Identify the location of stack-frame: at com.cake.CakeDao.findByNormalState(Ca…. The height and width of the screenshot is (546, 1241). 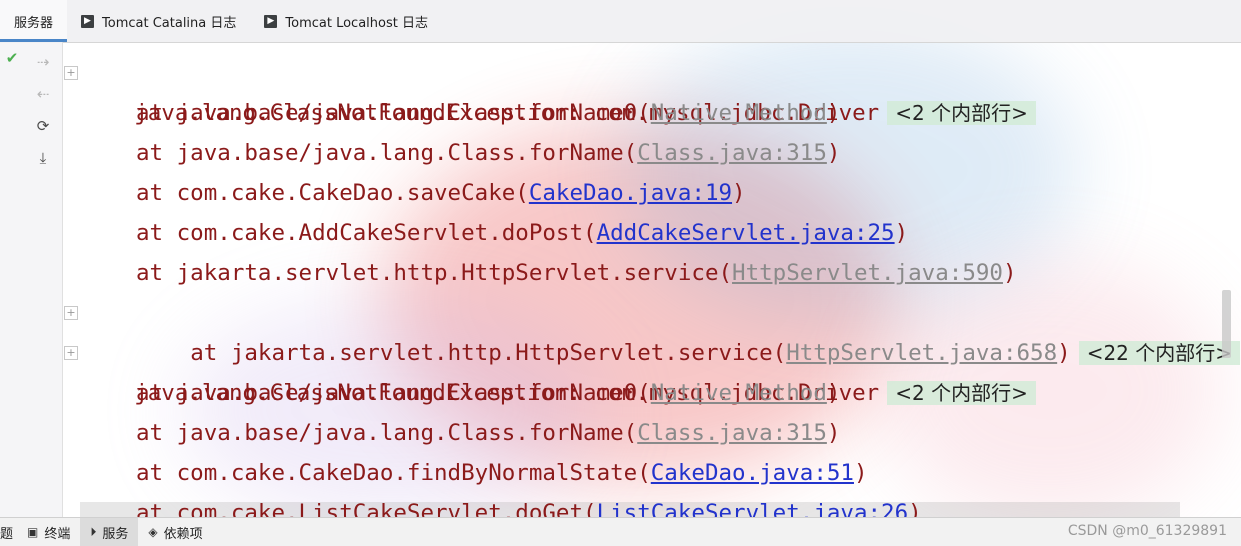
(502, 473).